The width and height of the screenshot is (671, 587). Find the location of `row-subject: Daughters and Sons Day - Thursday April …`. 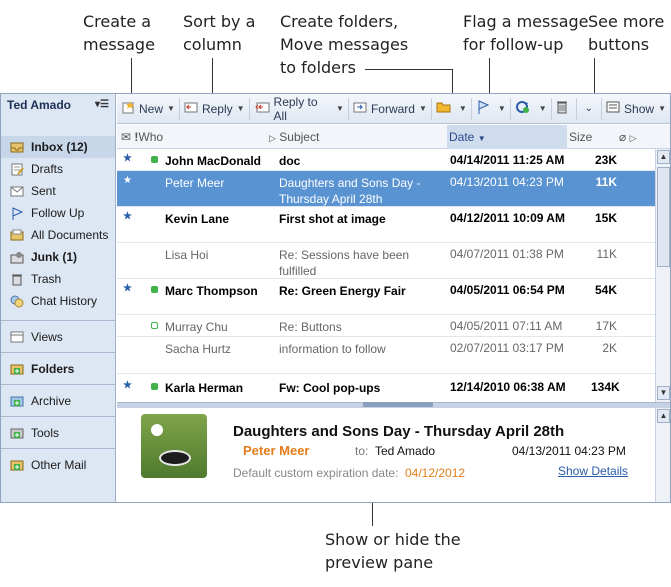

row-subject: Daughters and Sons Day - Thursday April … is located at coordinates (350, 191).